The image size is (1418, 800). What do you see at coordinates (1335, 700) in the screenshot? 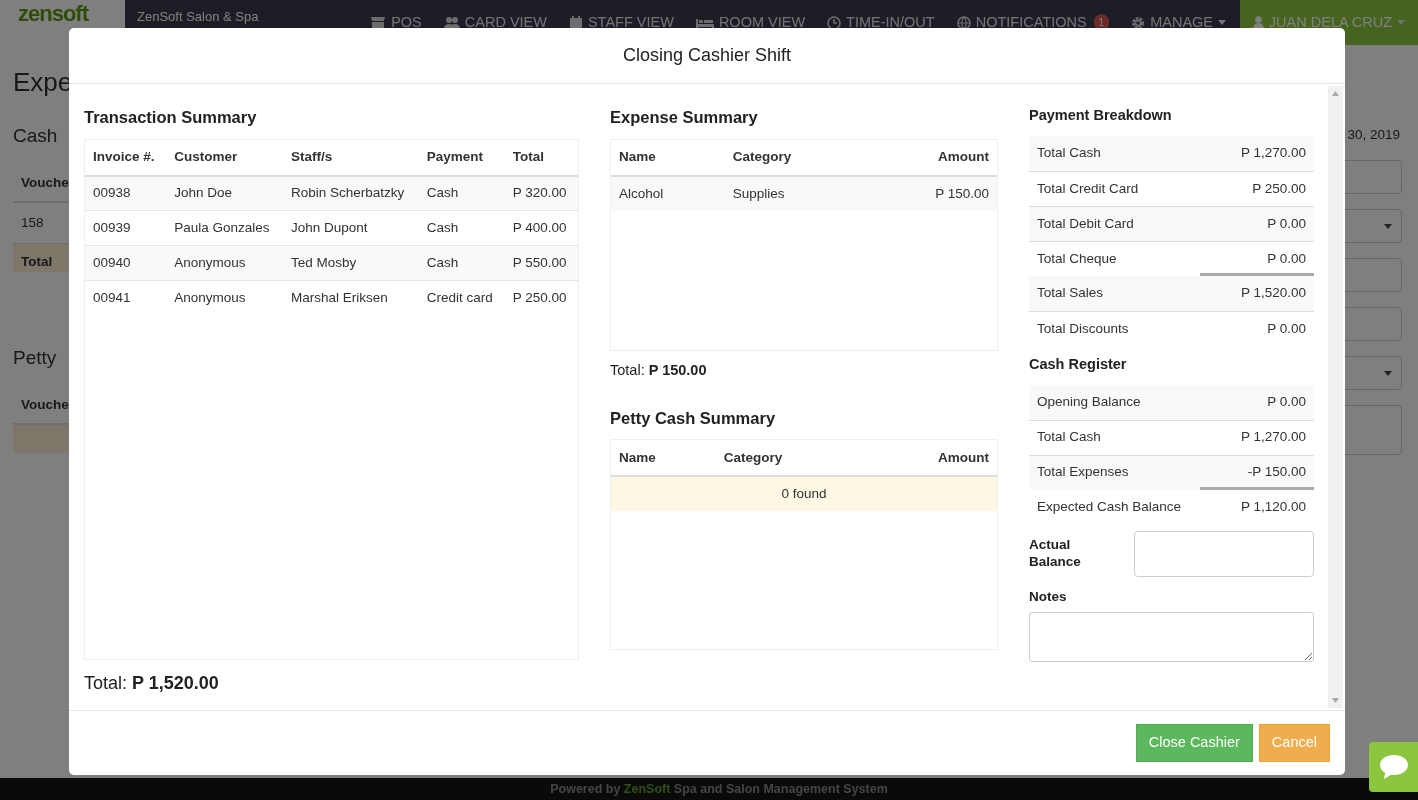
I see `scroll-down-icon` at bounding box center [1335, 700].